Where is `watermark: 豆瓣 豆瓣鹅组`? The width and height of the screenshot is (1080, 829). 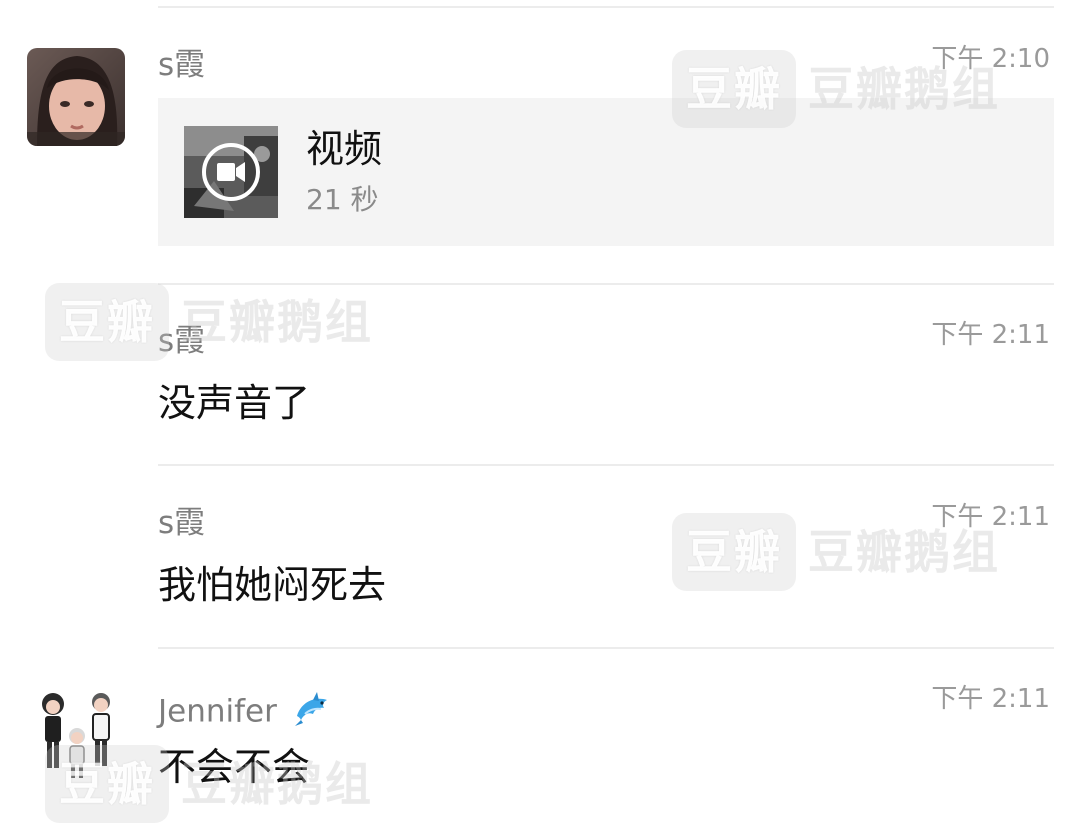
watermark: 豆瓣 豆瓣鹅组 is located at coordinates (209, 322).